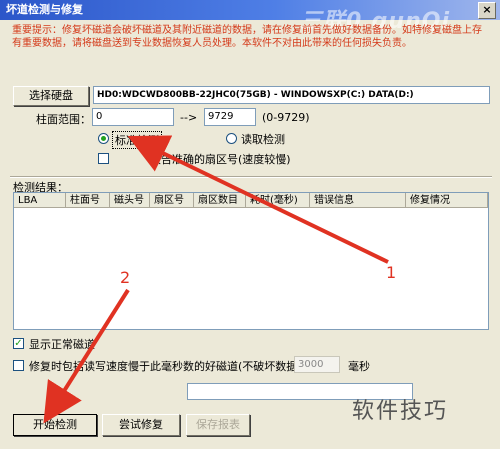  Describe the element at coordinates (220, 200) in the screenshot. I see `column-header-sector-count: 扇区数目` at that location.